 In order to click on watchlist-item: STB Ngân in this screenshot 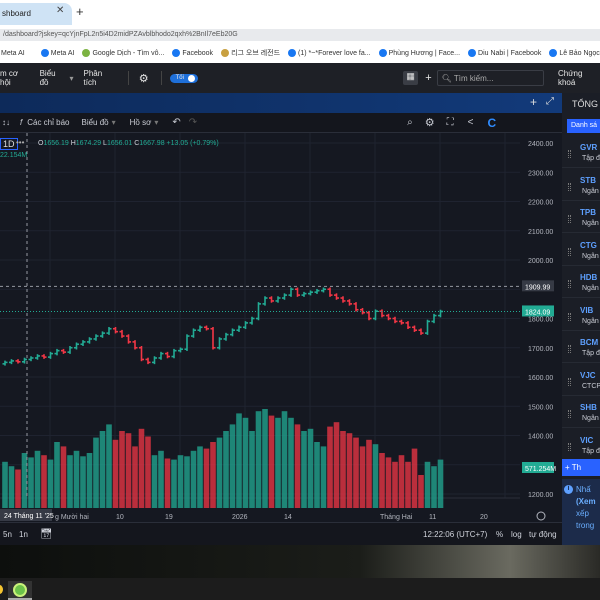, I will do `click(581, 186)`.